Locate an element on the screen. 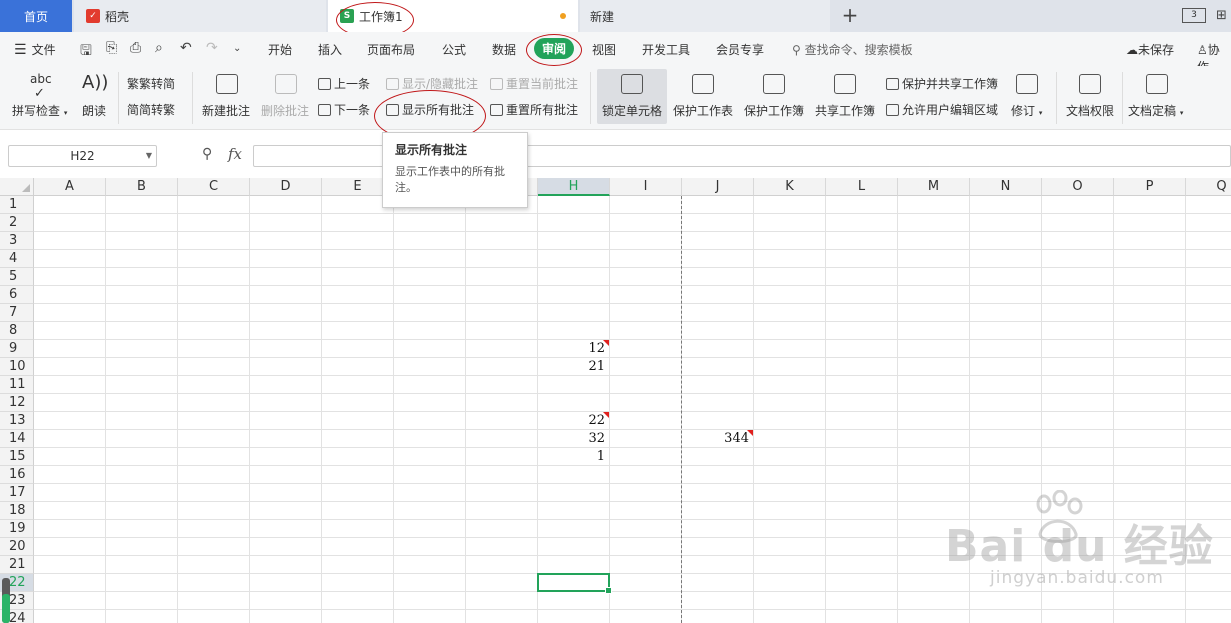 This screenshot has height=623, width=1231. unsaved-label: 未保存 is located at coordinates (1156, 50).